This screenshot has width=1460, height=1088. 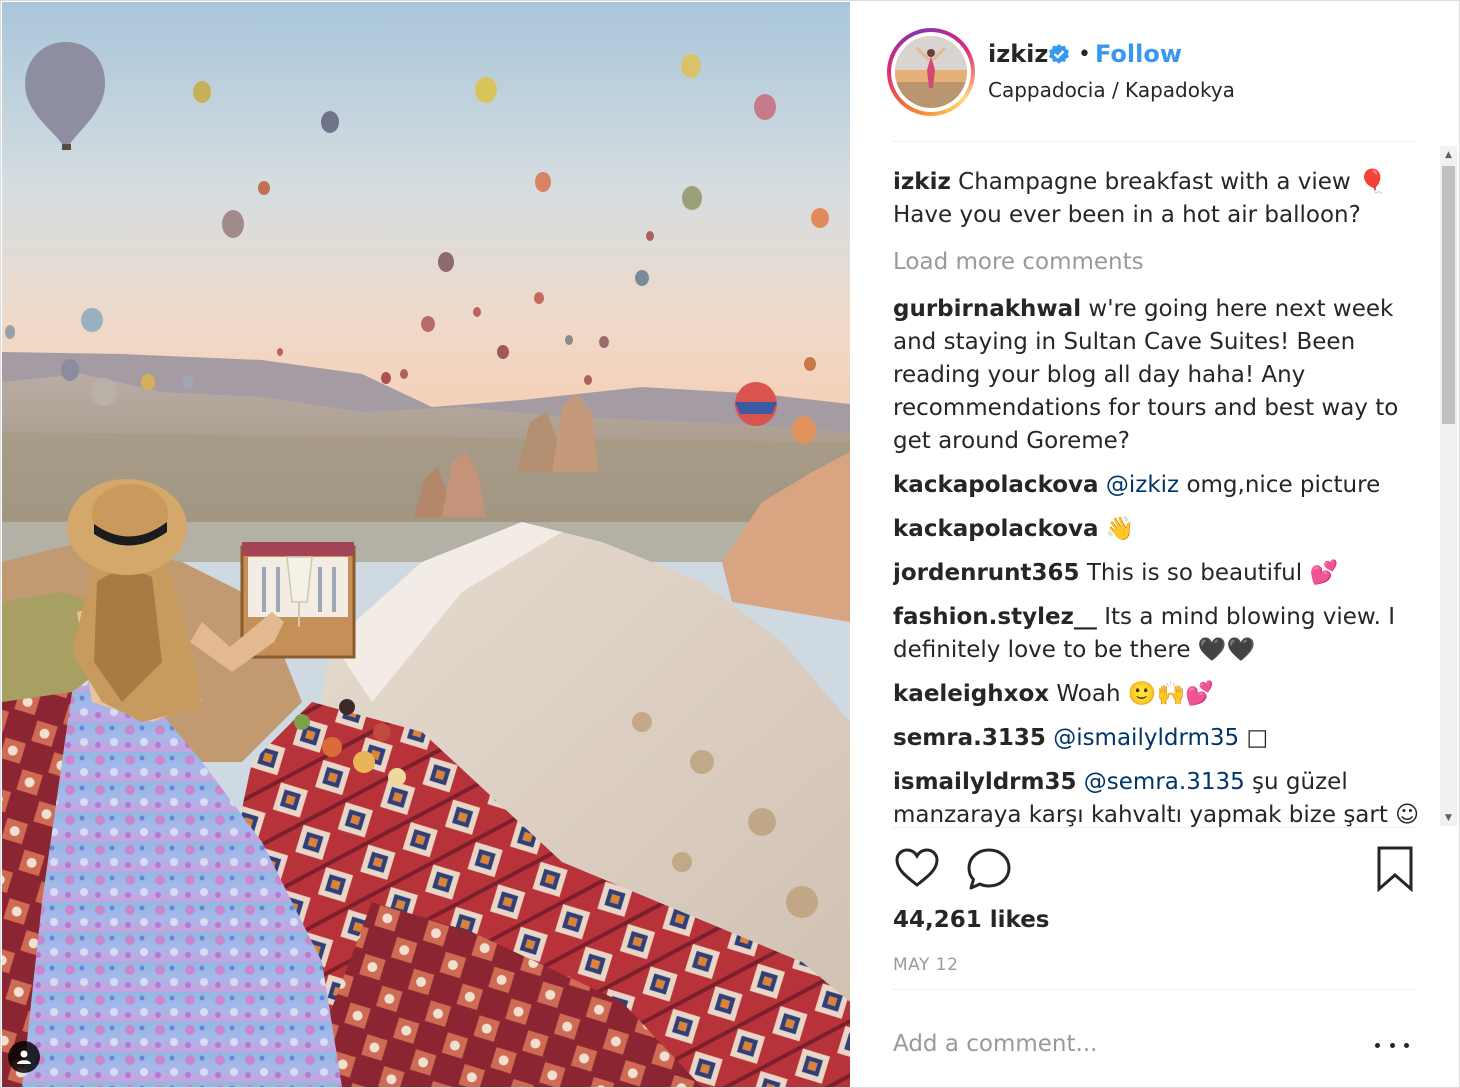 What do you see at coordinates (1392, 1045) in the screenshot?
I see `more-options-icon` at bounding box center [1392, 1045].